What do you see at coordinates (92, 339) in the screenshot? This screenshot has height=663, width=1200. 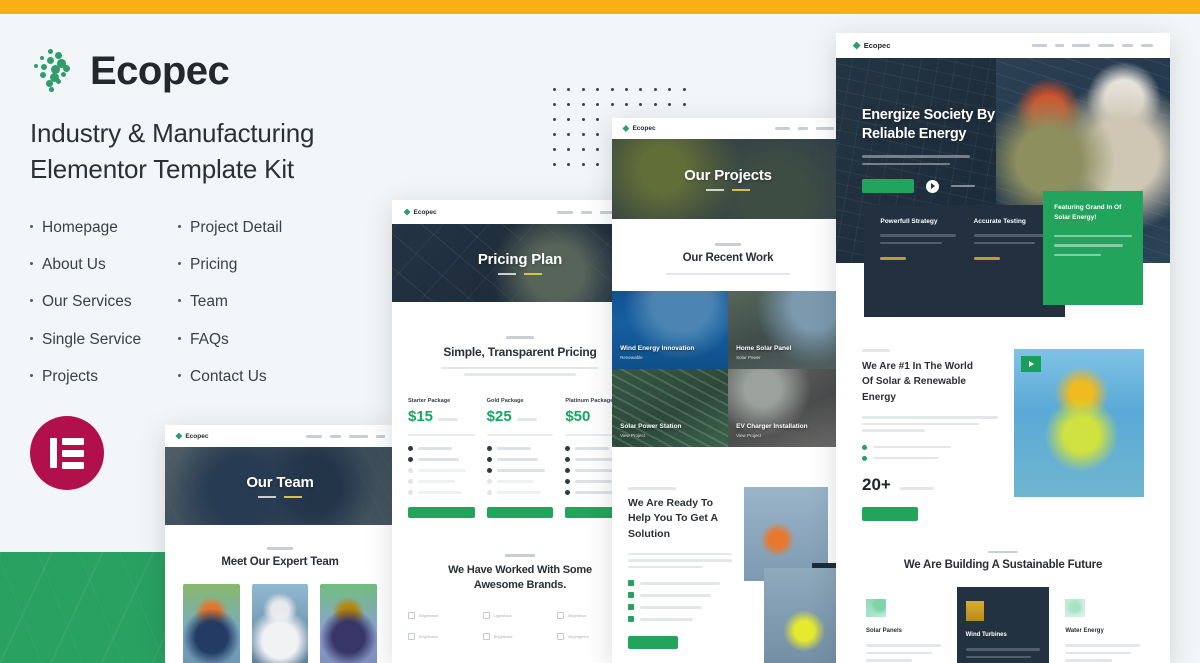 I see `list-item-label: Single Service` at bounding box center [92, 339].